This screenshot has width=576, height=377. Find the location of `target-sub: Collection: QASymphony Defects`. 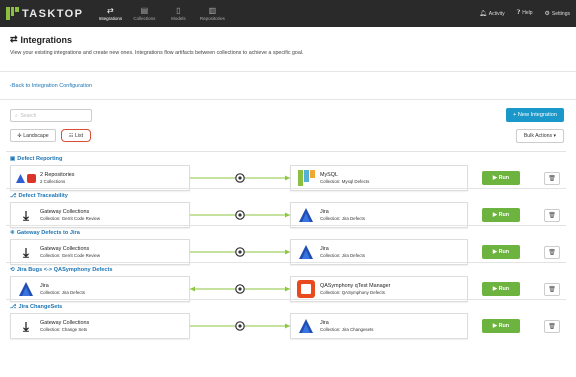

target-sub: Collection: QASymphony Defects is located at coordinates (352, 292).